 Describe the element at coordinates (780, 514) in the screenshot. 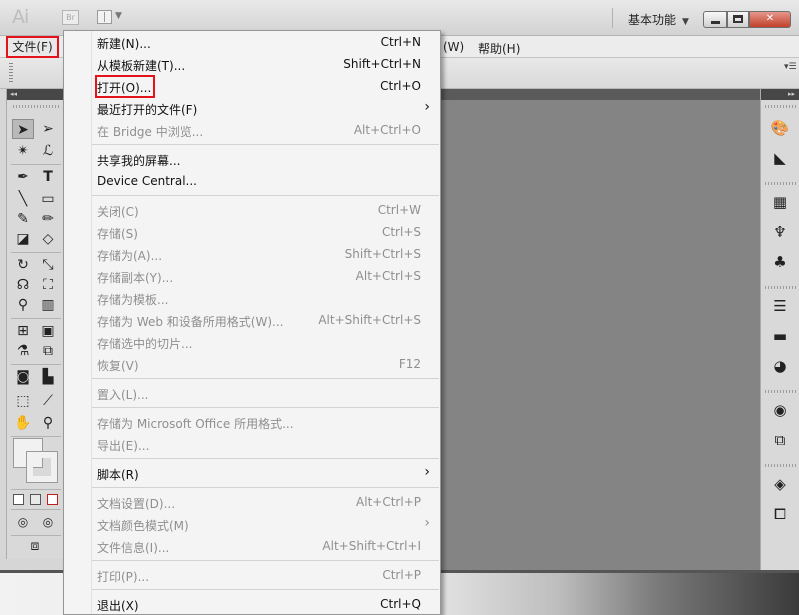

I see `artboards-icon: ⧠` at that location.